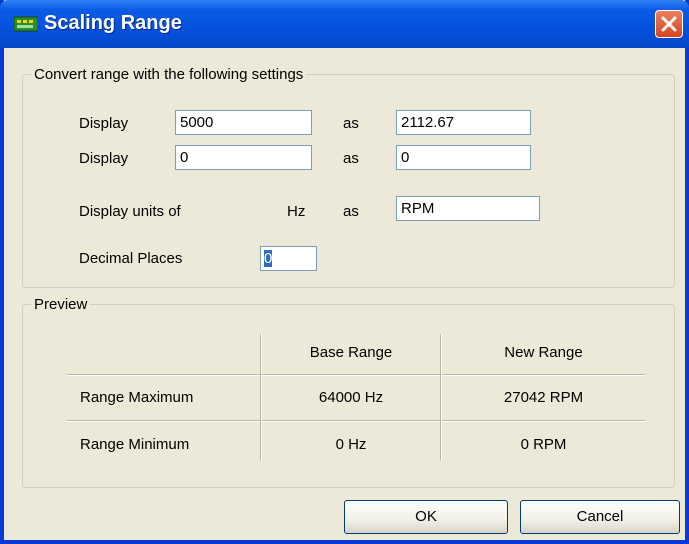 Image resolution: width=689 pixels, height=544 pixels. What do you see at coordinates (135, 444) in the screenshot?
I see `range-minimum-label: Range Minimum` at bounding box center [135, 444].